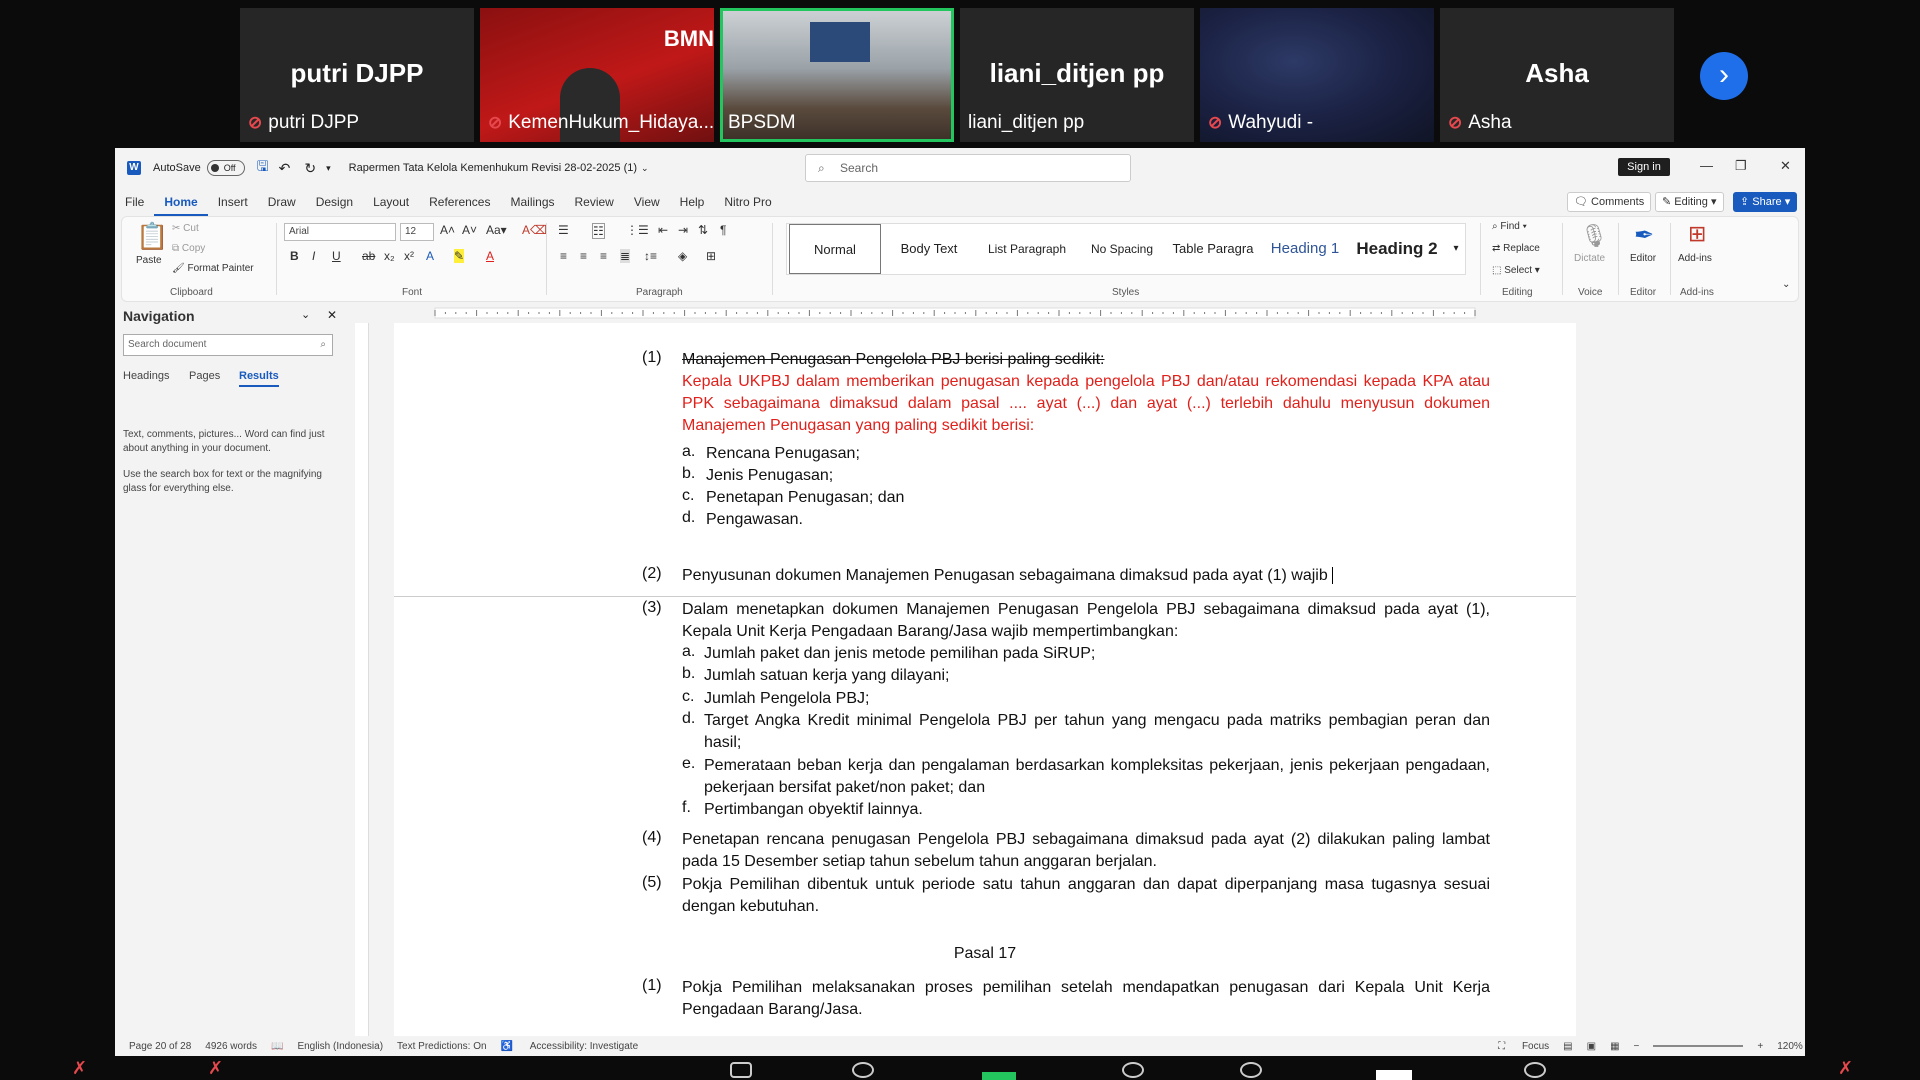 The width and height of the screenshot is (1920, 1080). What do you see at coordinates (204, 376) in the screenshot?
I see `nav-tab-pages: Pages` at bounding box center [204, 376].